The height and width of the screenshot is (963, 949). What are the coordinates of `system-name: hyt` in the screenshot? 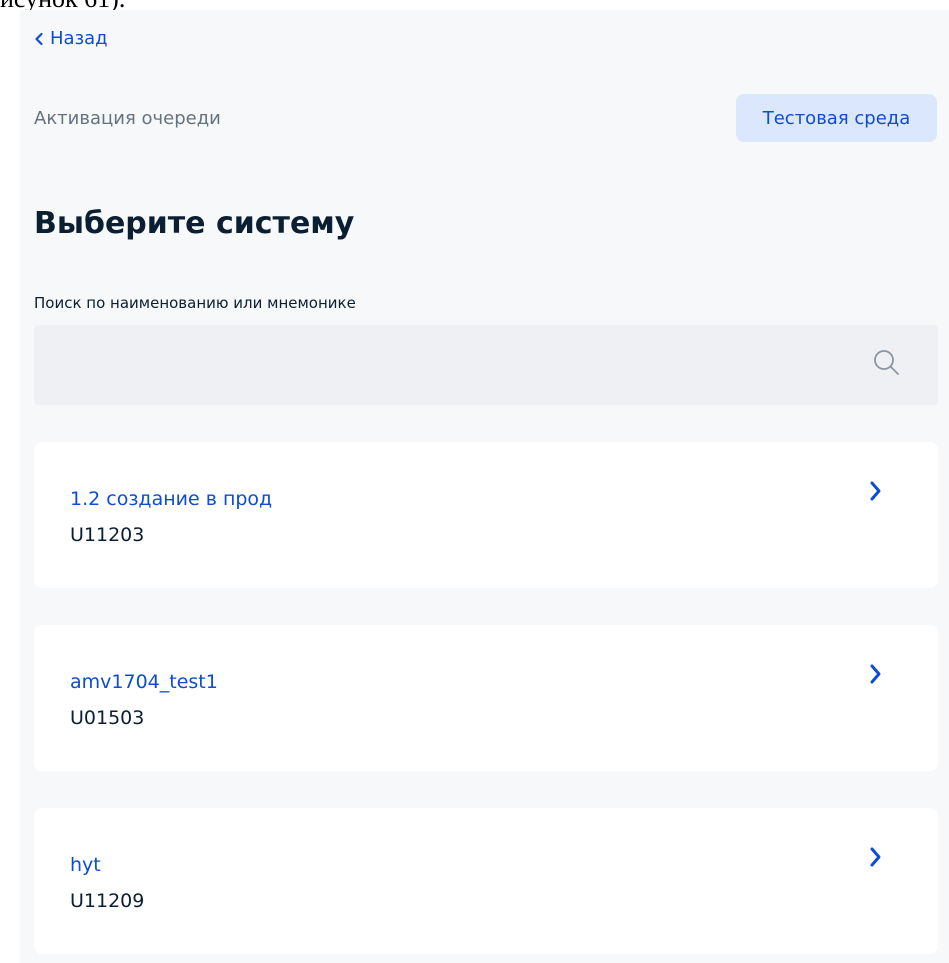 It's located at (85, 865).